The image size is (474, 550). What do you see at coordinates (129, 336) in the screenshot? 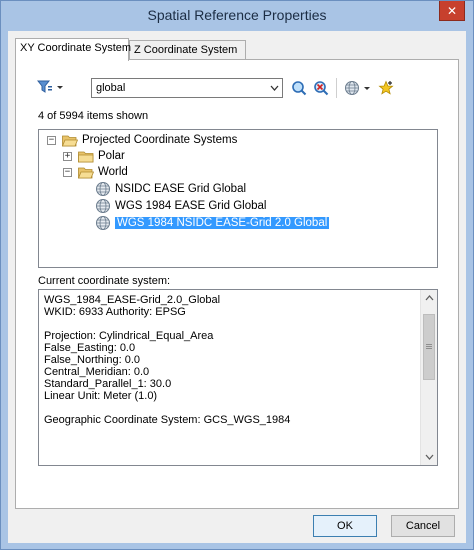
I see `details-line: Projection: Cylindrical_Equal_Area` at bounding box center [129, 336].